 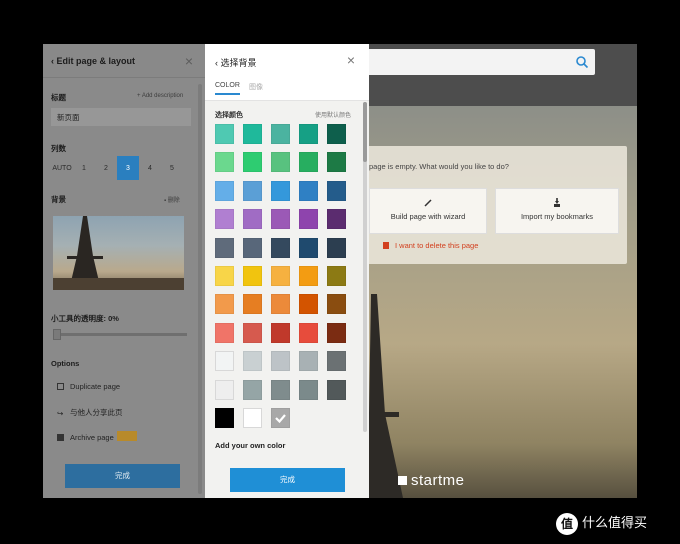 What do you see at coordinates (601, 523) in the screenshot?
I see `watermark: 值什么值得买` at bounding box center [601, 523].